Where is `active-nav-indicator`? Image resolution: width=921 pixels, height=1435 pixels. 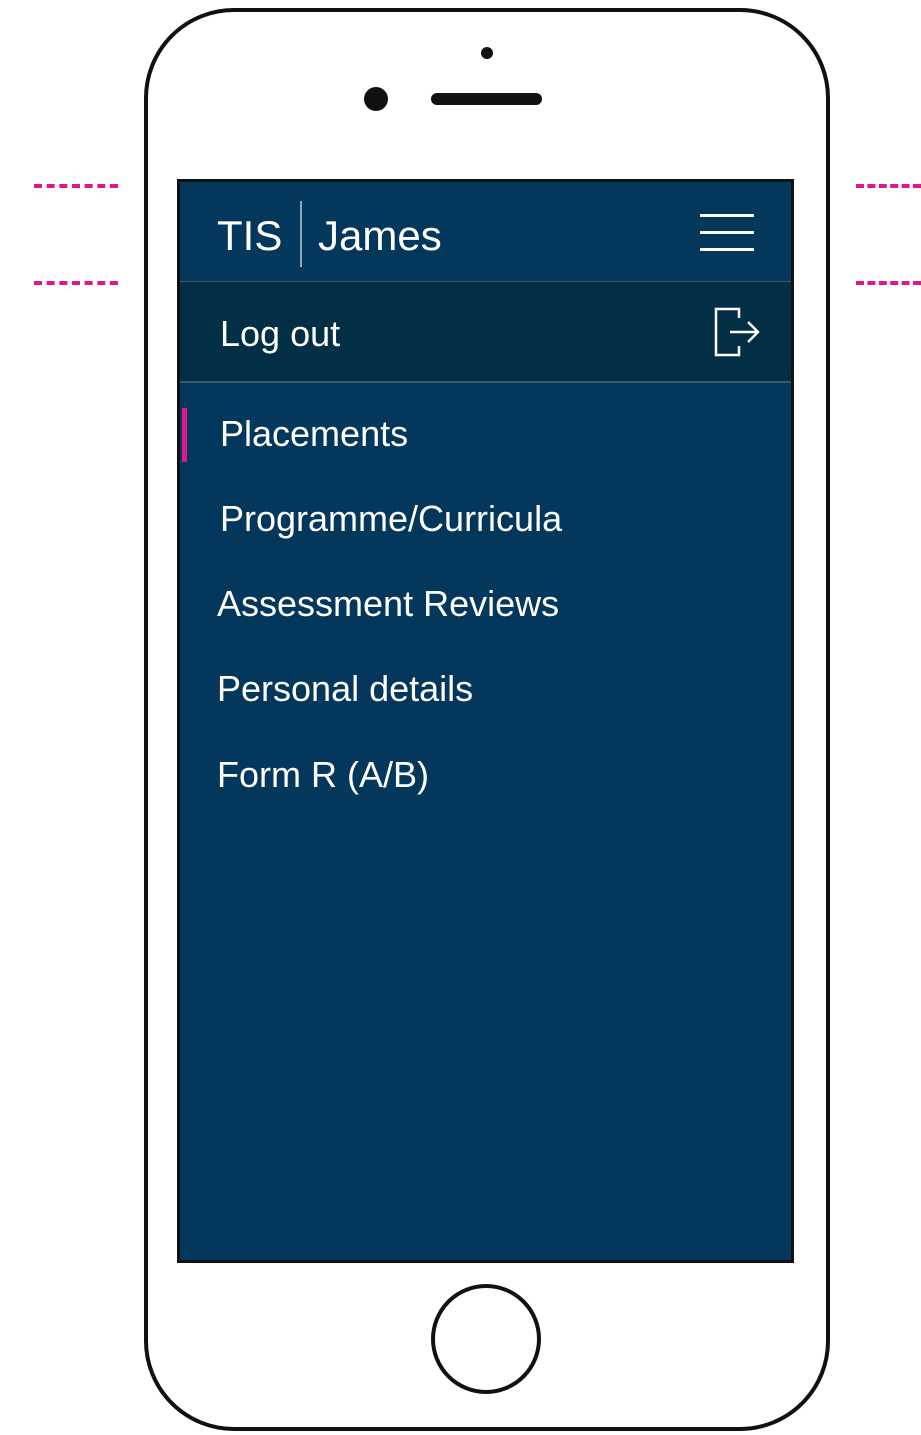 active-nav-indicator is located at coordinates (184, 435).